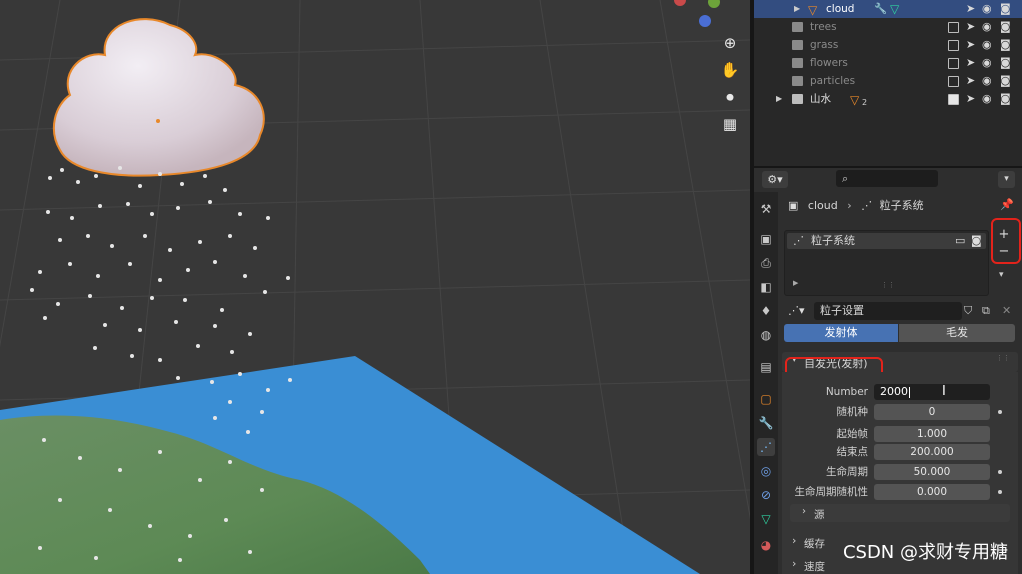 The height and width of the screenshot is (574, 1022). Describe the element at coordinates (847, 472) in the screenshot. I see `field-label: 生命周期` at that location.